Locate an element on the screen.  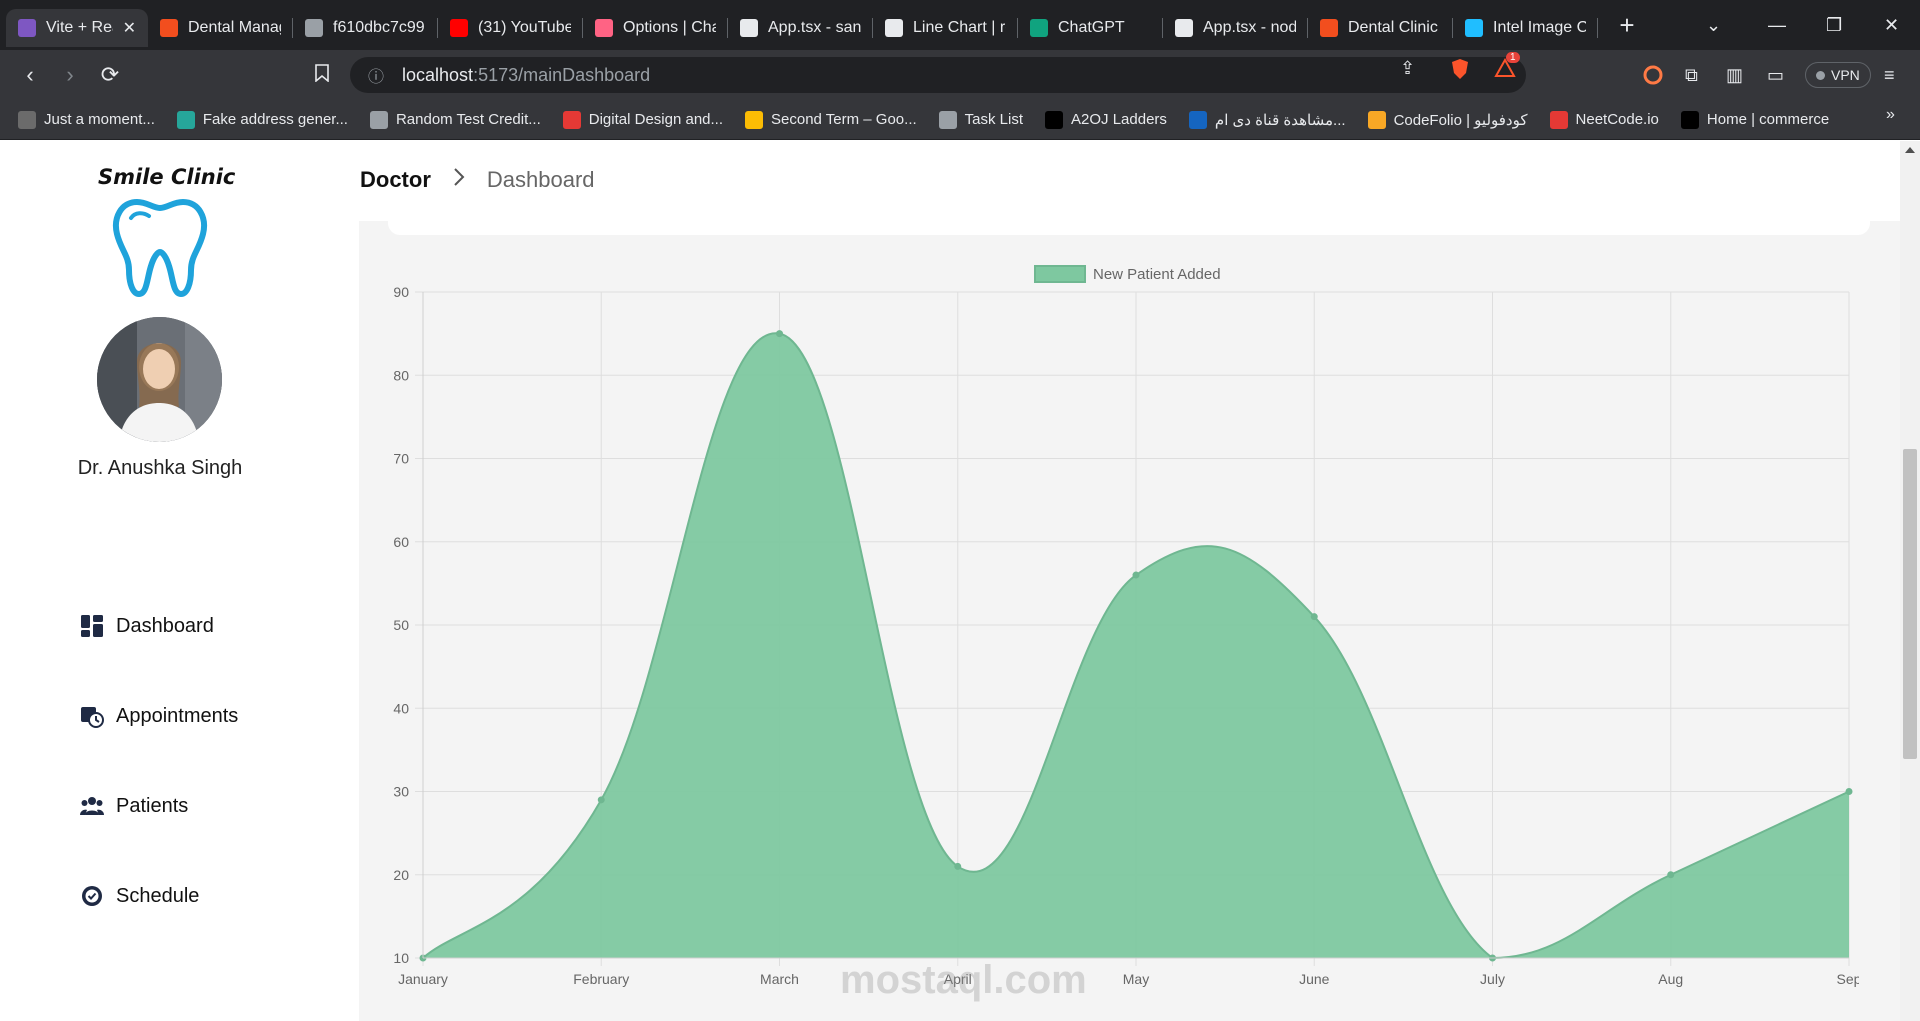
vite-icon is located at coordinates (27, 28).